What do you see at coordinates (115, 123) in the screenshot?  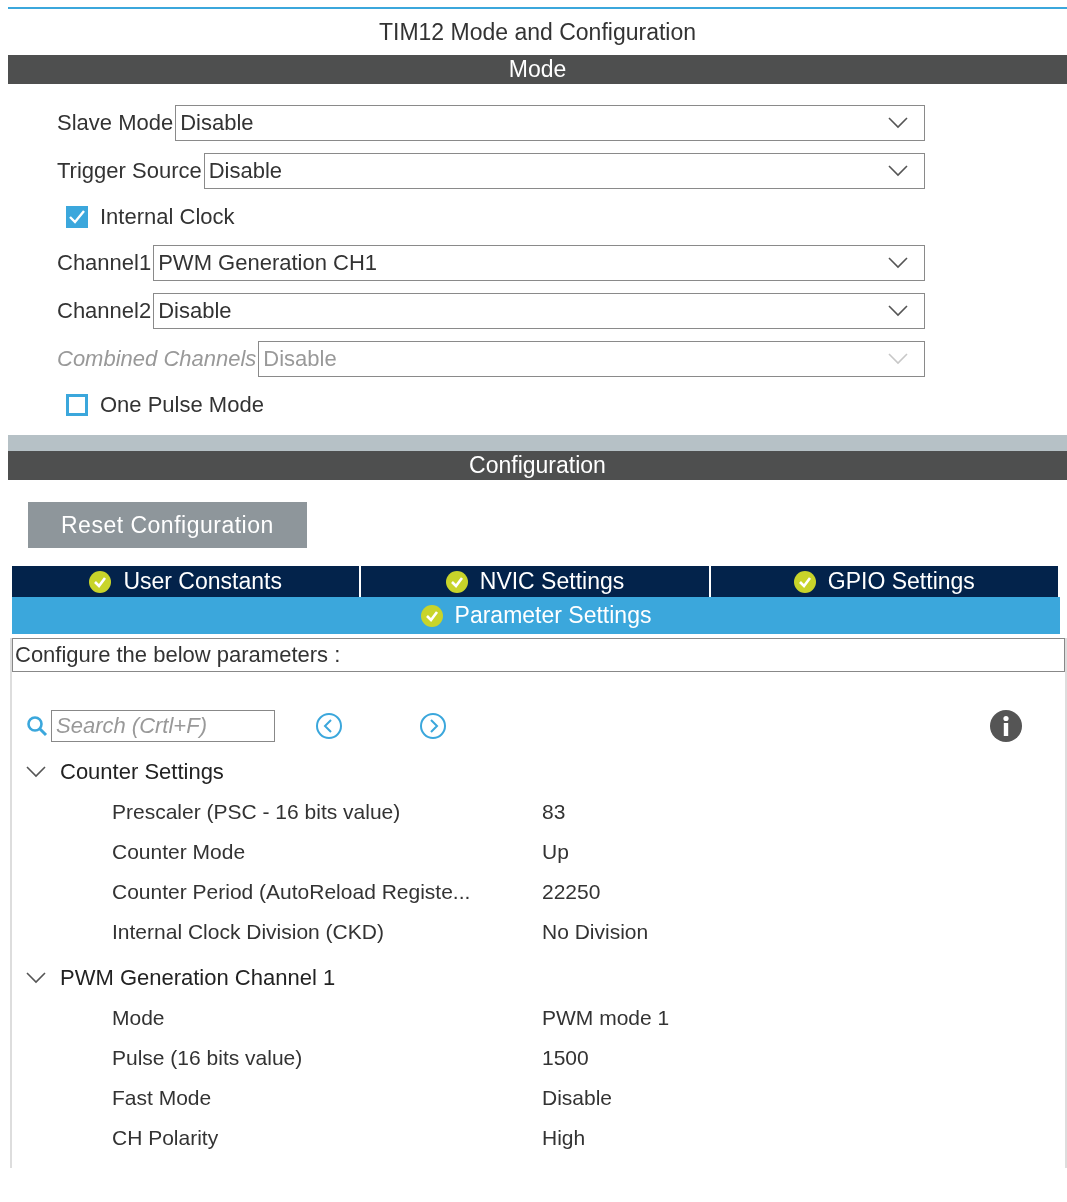 I see `field-label: Slave Mode` at bounding box center [115, 123].